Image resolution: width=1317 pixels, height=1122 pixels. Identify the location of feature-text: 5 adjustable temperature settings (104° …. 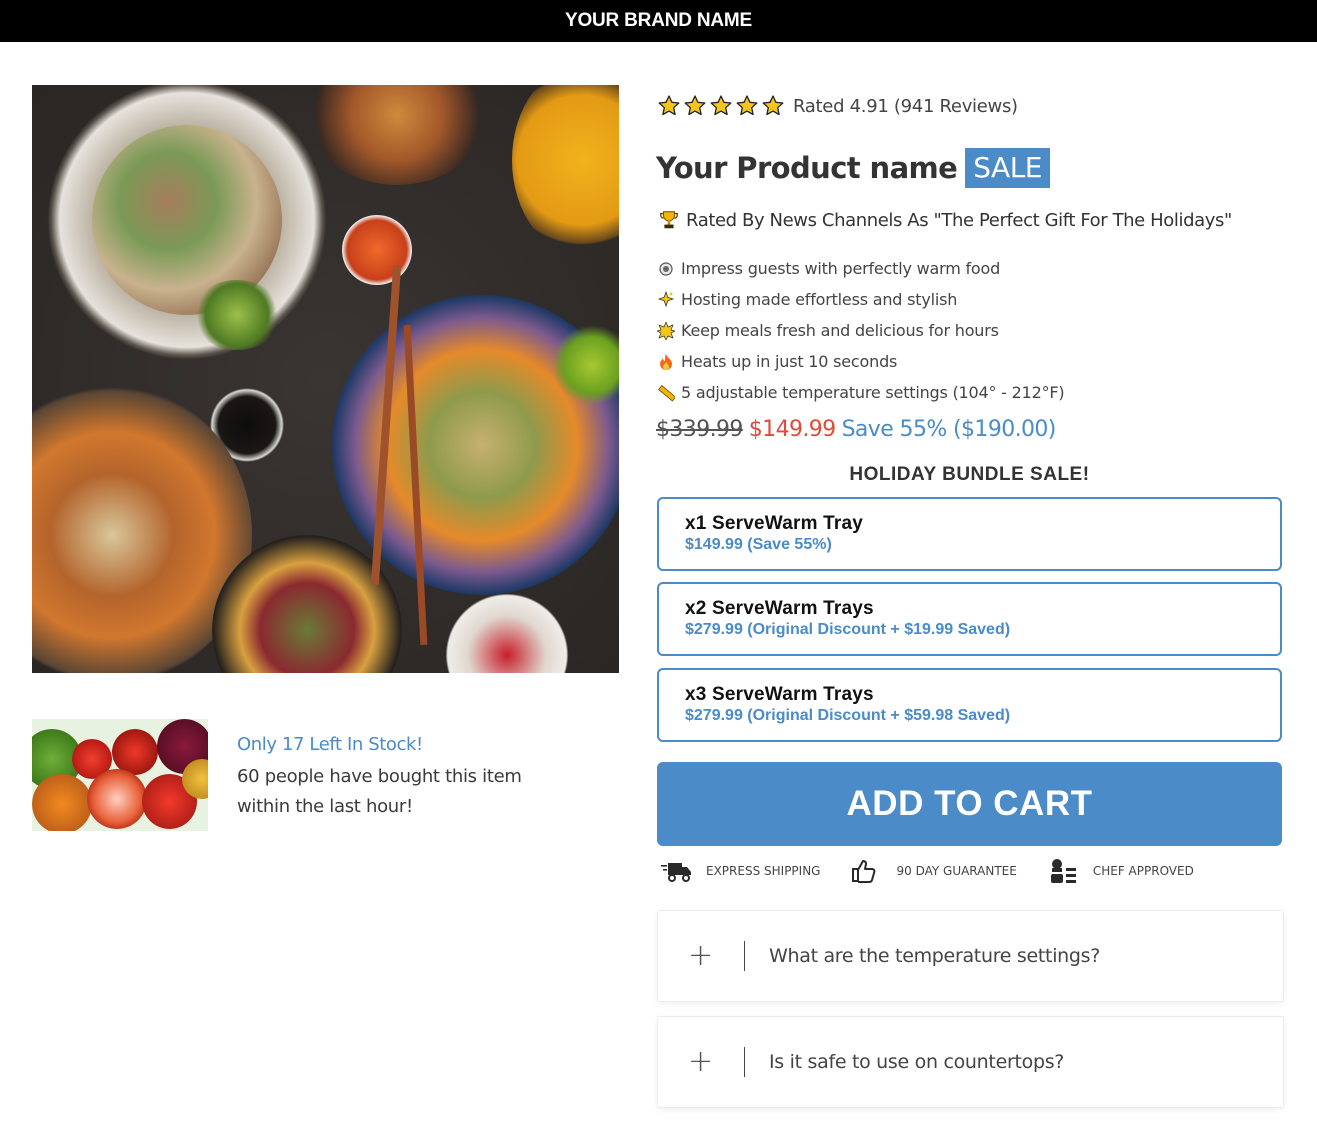
(873, 392).